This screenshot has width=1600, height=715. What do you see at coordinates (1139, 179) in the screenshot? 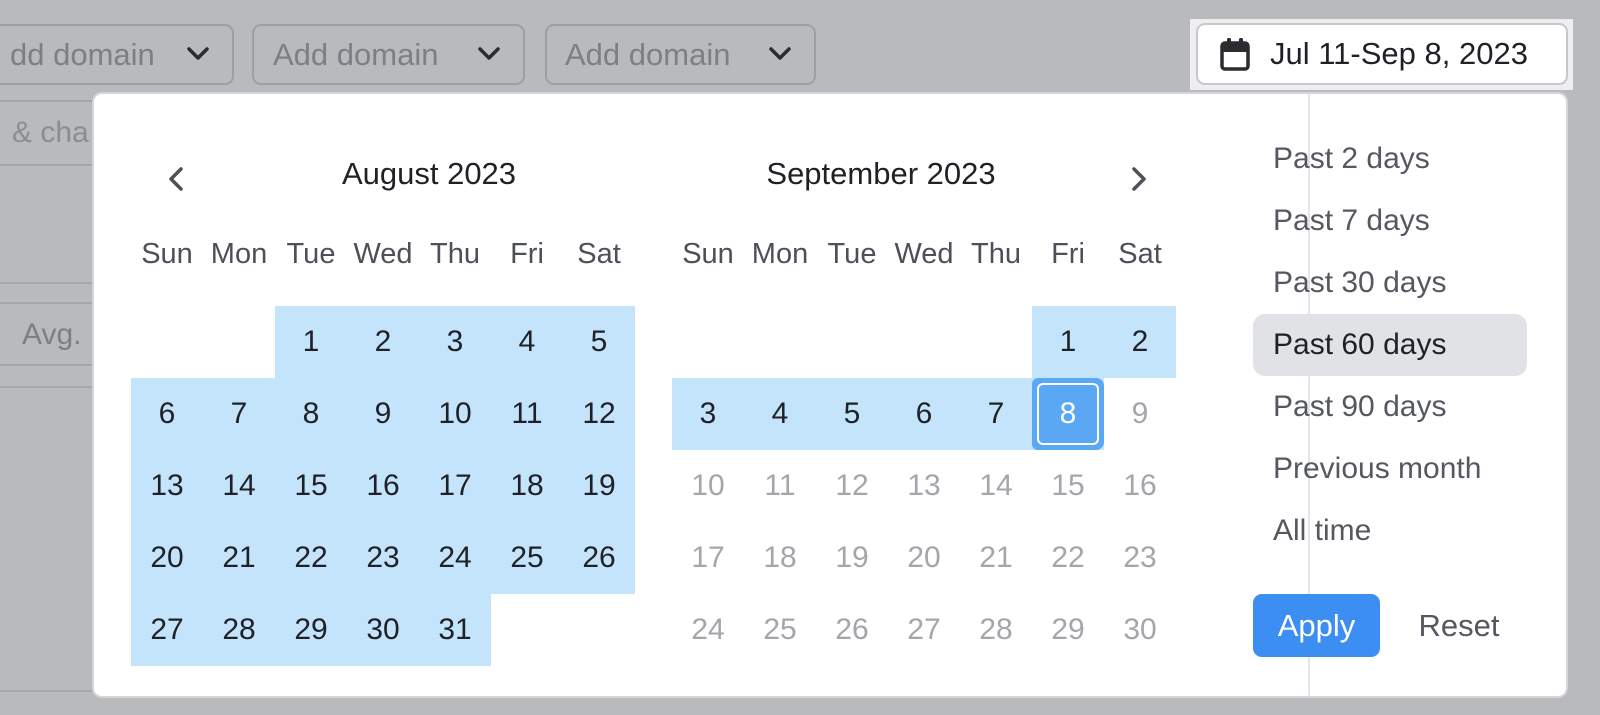
I see `chevron-right-icon` at bounding box center [1139, 179].